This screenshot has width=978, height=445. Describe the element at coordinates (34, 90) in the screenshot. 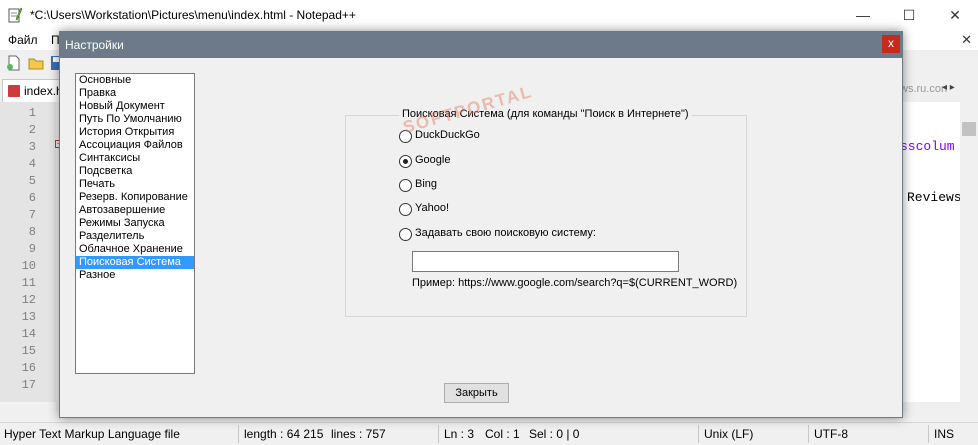

I see `tab-index-html: index.ht` at that location.